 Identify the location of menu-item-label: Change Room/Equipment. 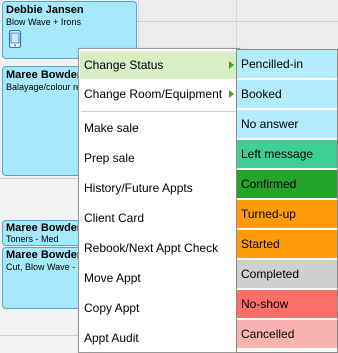
(153, 94).